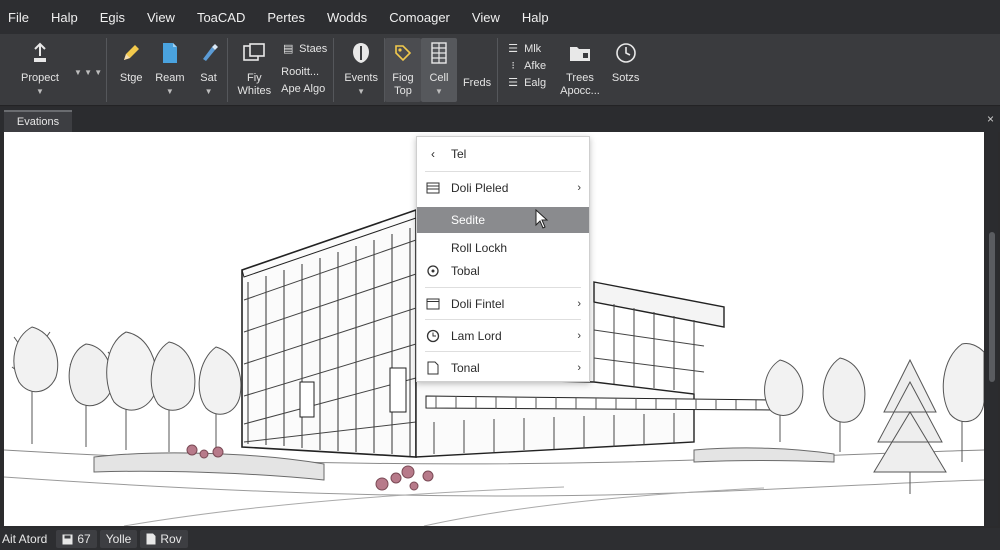 This screenshot has height=550, width=1000. I want to click on save-icon, so click(67, 539).